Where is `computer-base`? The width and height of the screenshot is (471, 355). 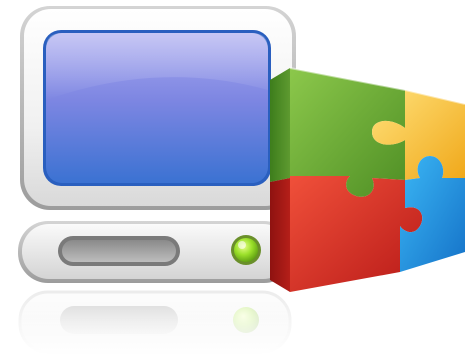
computer-base is located at coordinates (156, 252).